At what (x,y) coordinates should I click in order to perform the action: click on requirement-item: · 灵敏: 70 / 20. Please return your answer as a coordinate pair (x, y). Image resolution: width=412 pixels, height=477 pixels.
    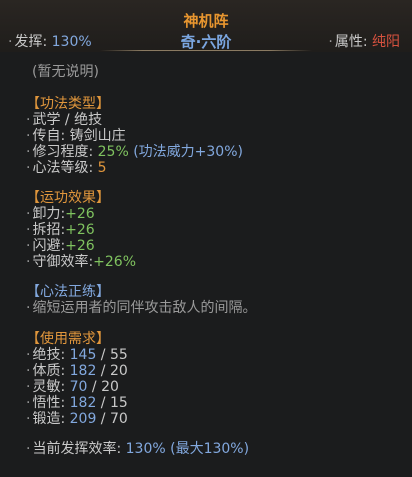
    Looking at the image, I should click on (72, 387).